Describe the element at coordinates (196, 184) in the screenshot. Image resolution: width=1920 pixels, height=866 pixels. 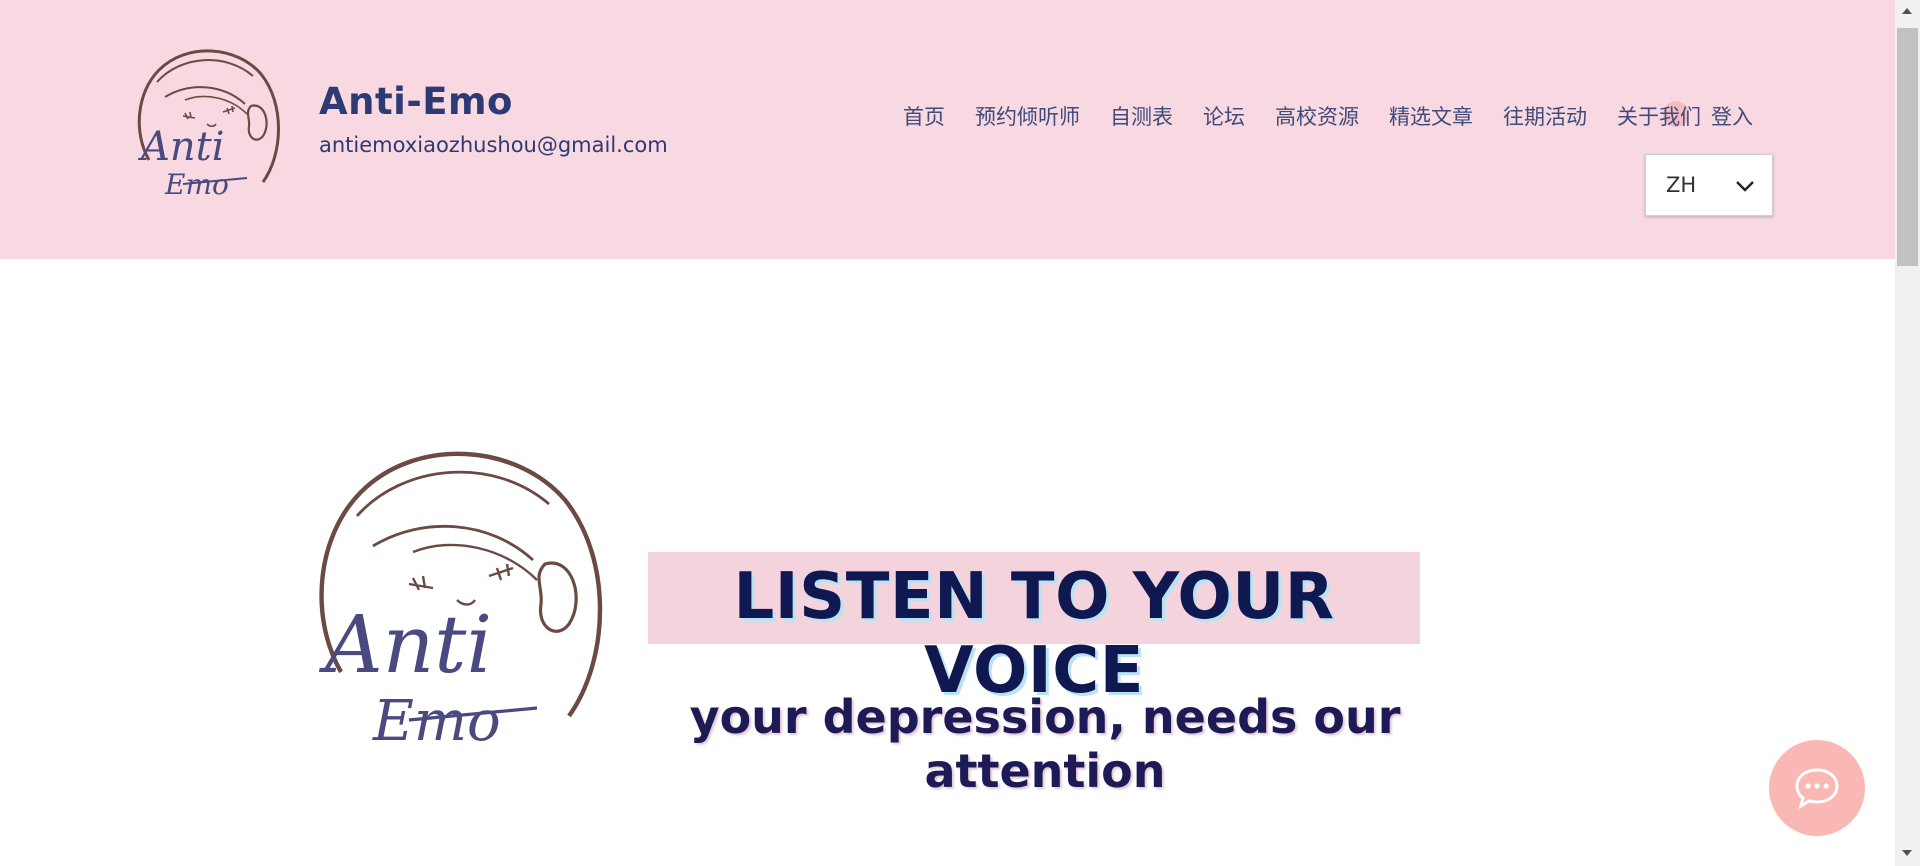
I see `logo-text-emo: Emo` at that location.